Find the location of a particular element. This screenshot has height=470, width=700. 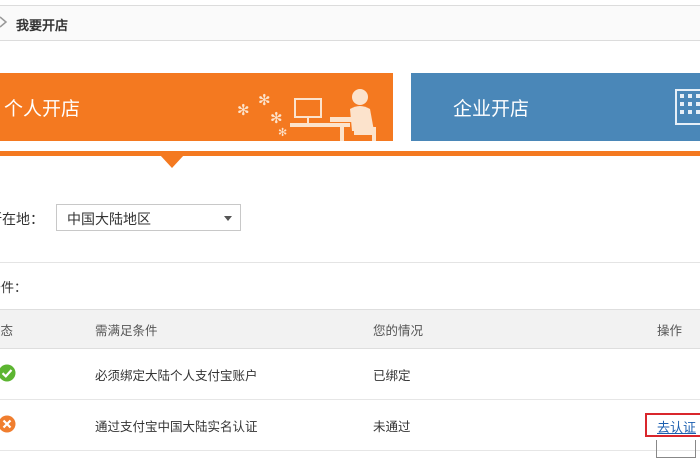

header-status: 状态 is located at coordinates (7, 330).